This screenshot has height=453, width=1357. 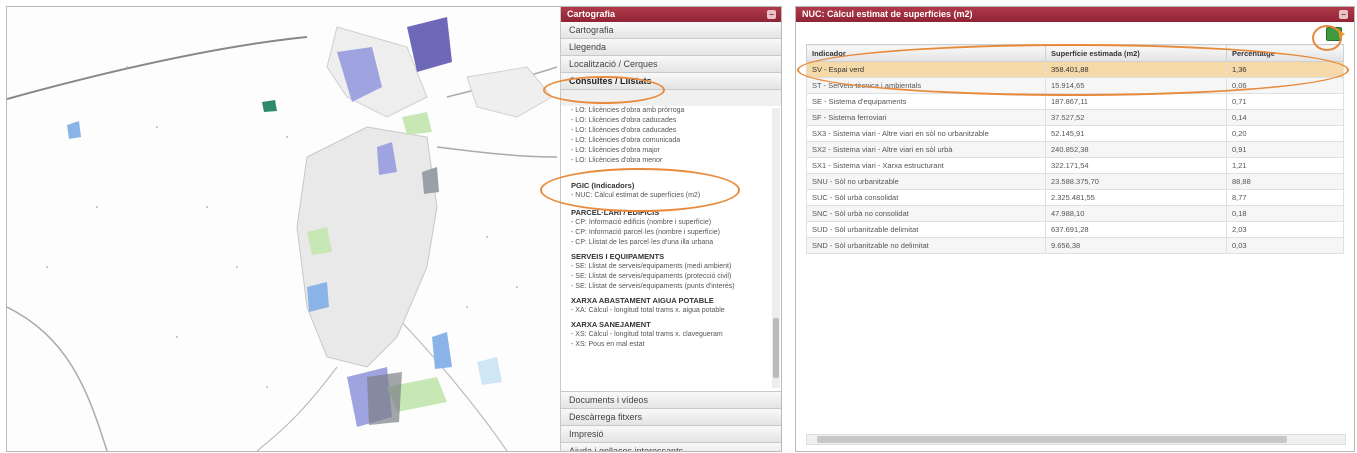 I want to click on cell-superficie: 37.527,52, so click(x=1136, y=117).